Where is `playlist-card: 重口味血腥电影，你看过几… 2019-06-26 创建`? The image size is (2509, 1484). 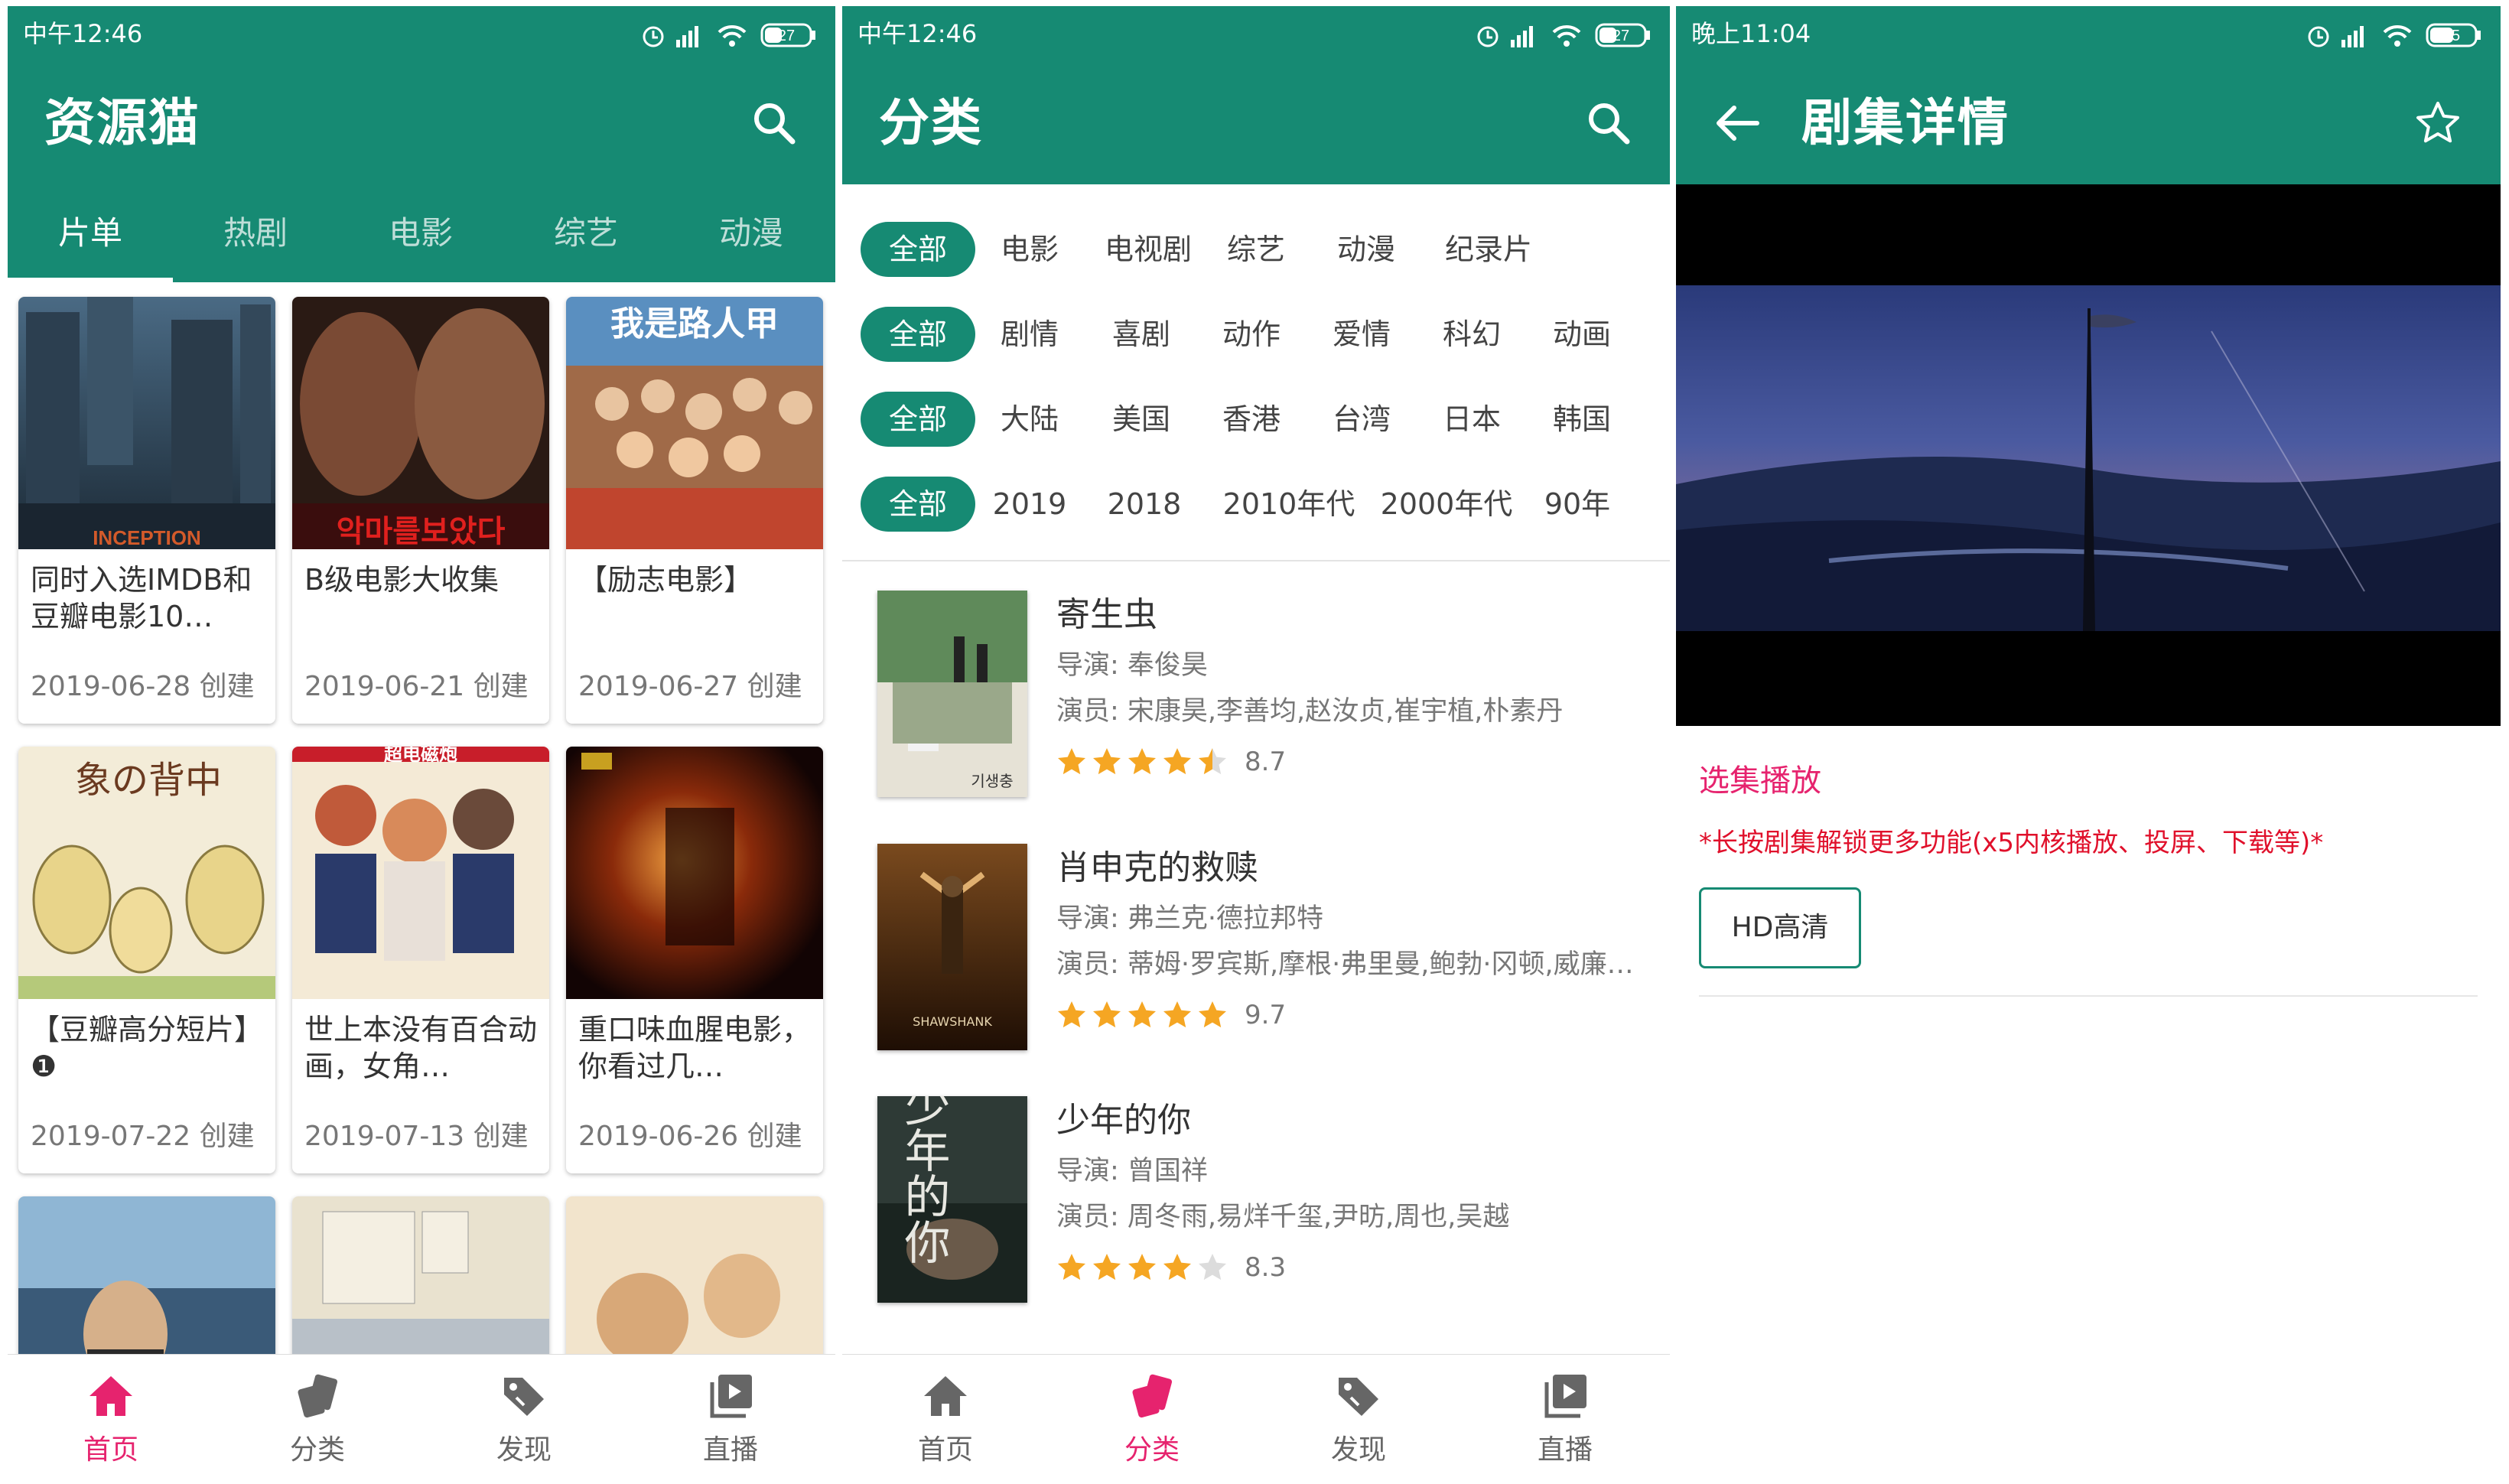 playlist-card: 重口味血腥电影，你看过几… 2019-06-26 创建 is located at coordinates (694, 960).